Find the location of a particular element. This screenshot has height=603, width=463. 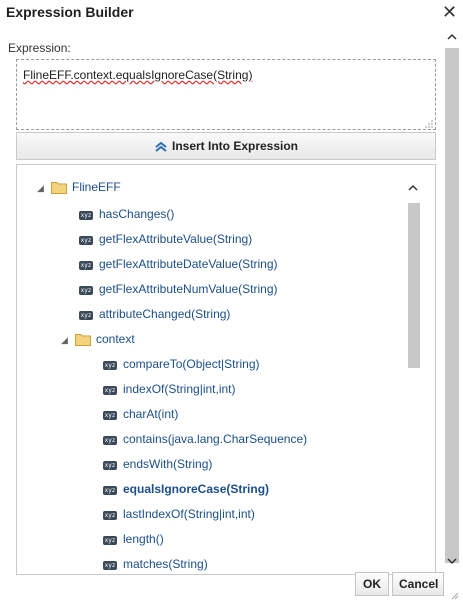

scroll-down-icon is located at coordinates (452, 561).